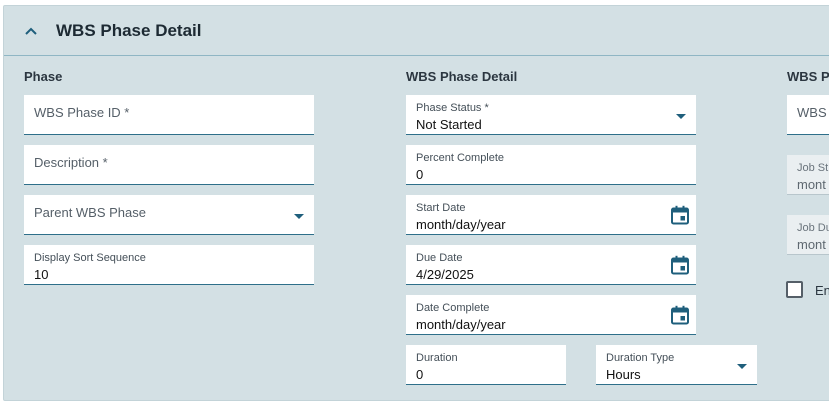 The image size is (829, 403). Describe the element at coordinates (462, 76) in the screenshot. I see `detail-section-heading: WBS Phase Detail` at that location.